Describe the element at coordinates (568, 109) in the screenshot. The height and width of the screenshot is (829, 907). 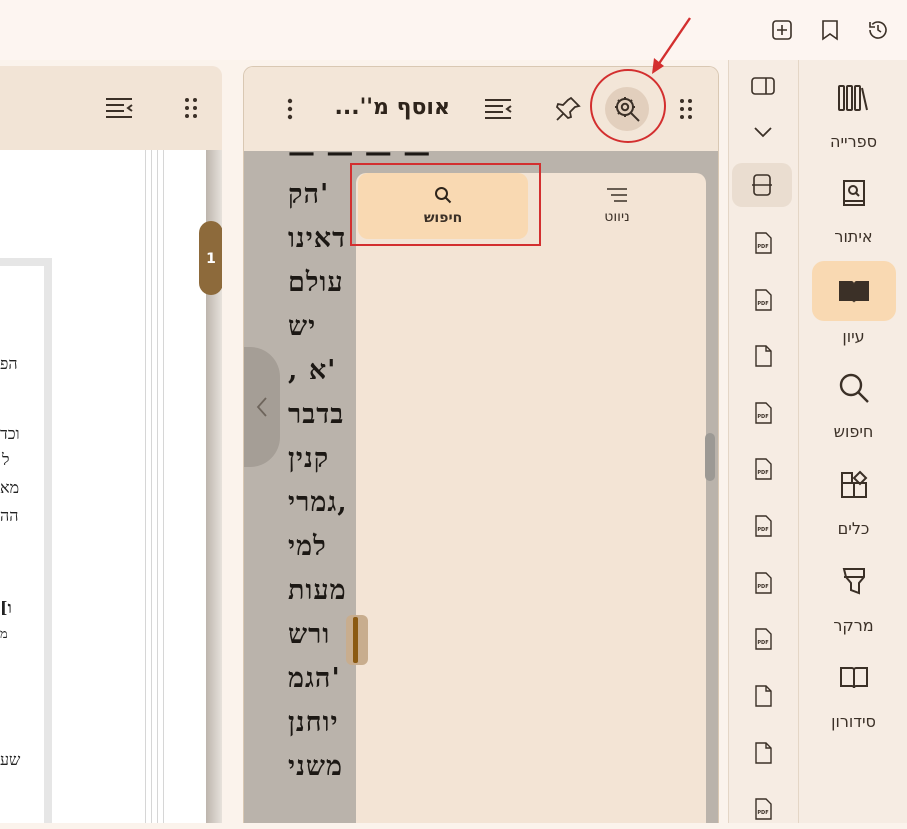
I see `pin-icon` at that location.